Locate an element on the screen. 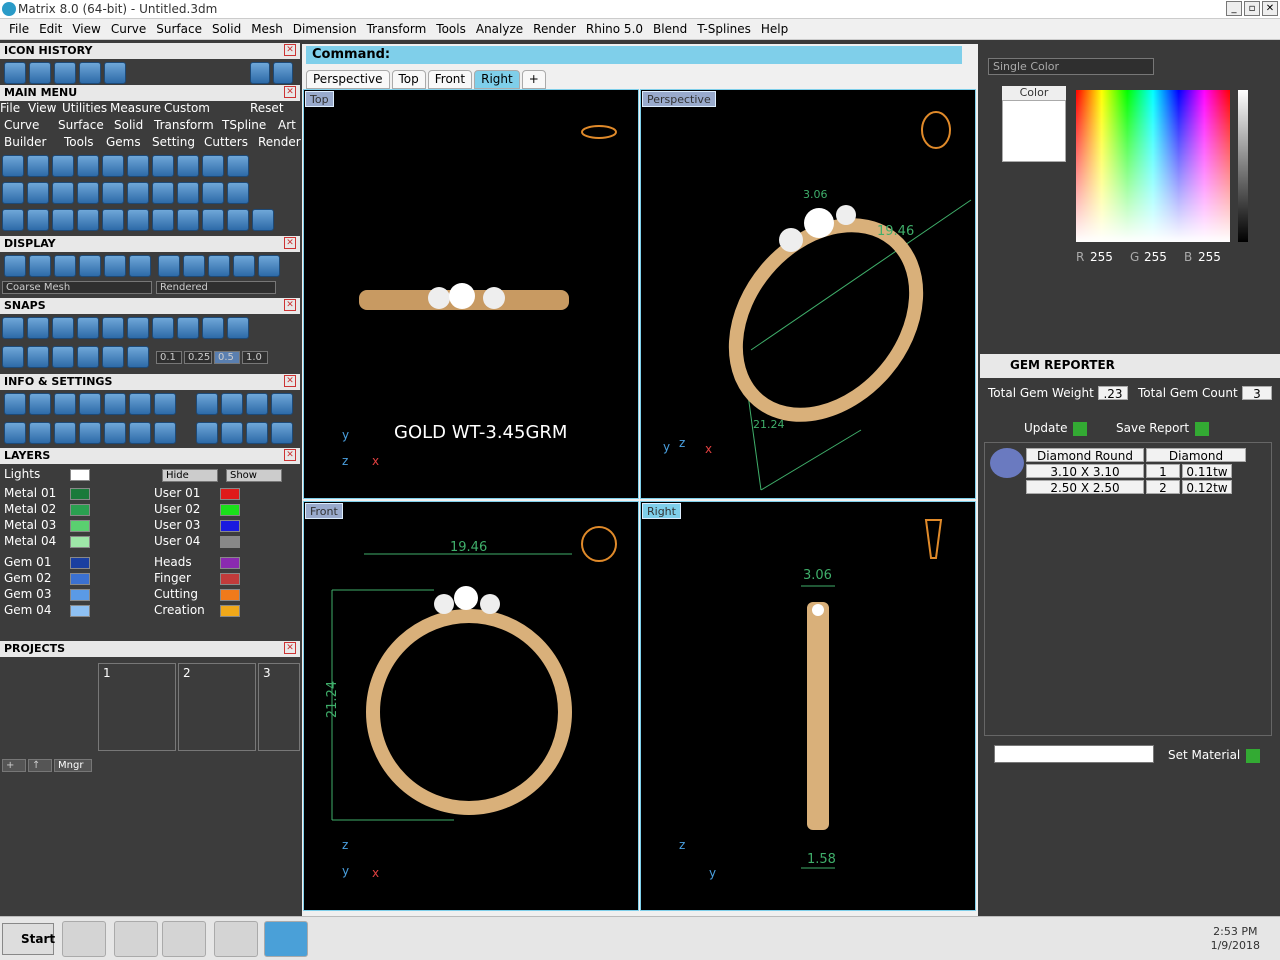  project-slot: 1 is located at coordinates (137, 707).